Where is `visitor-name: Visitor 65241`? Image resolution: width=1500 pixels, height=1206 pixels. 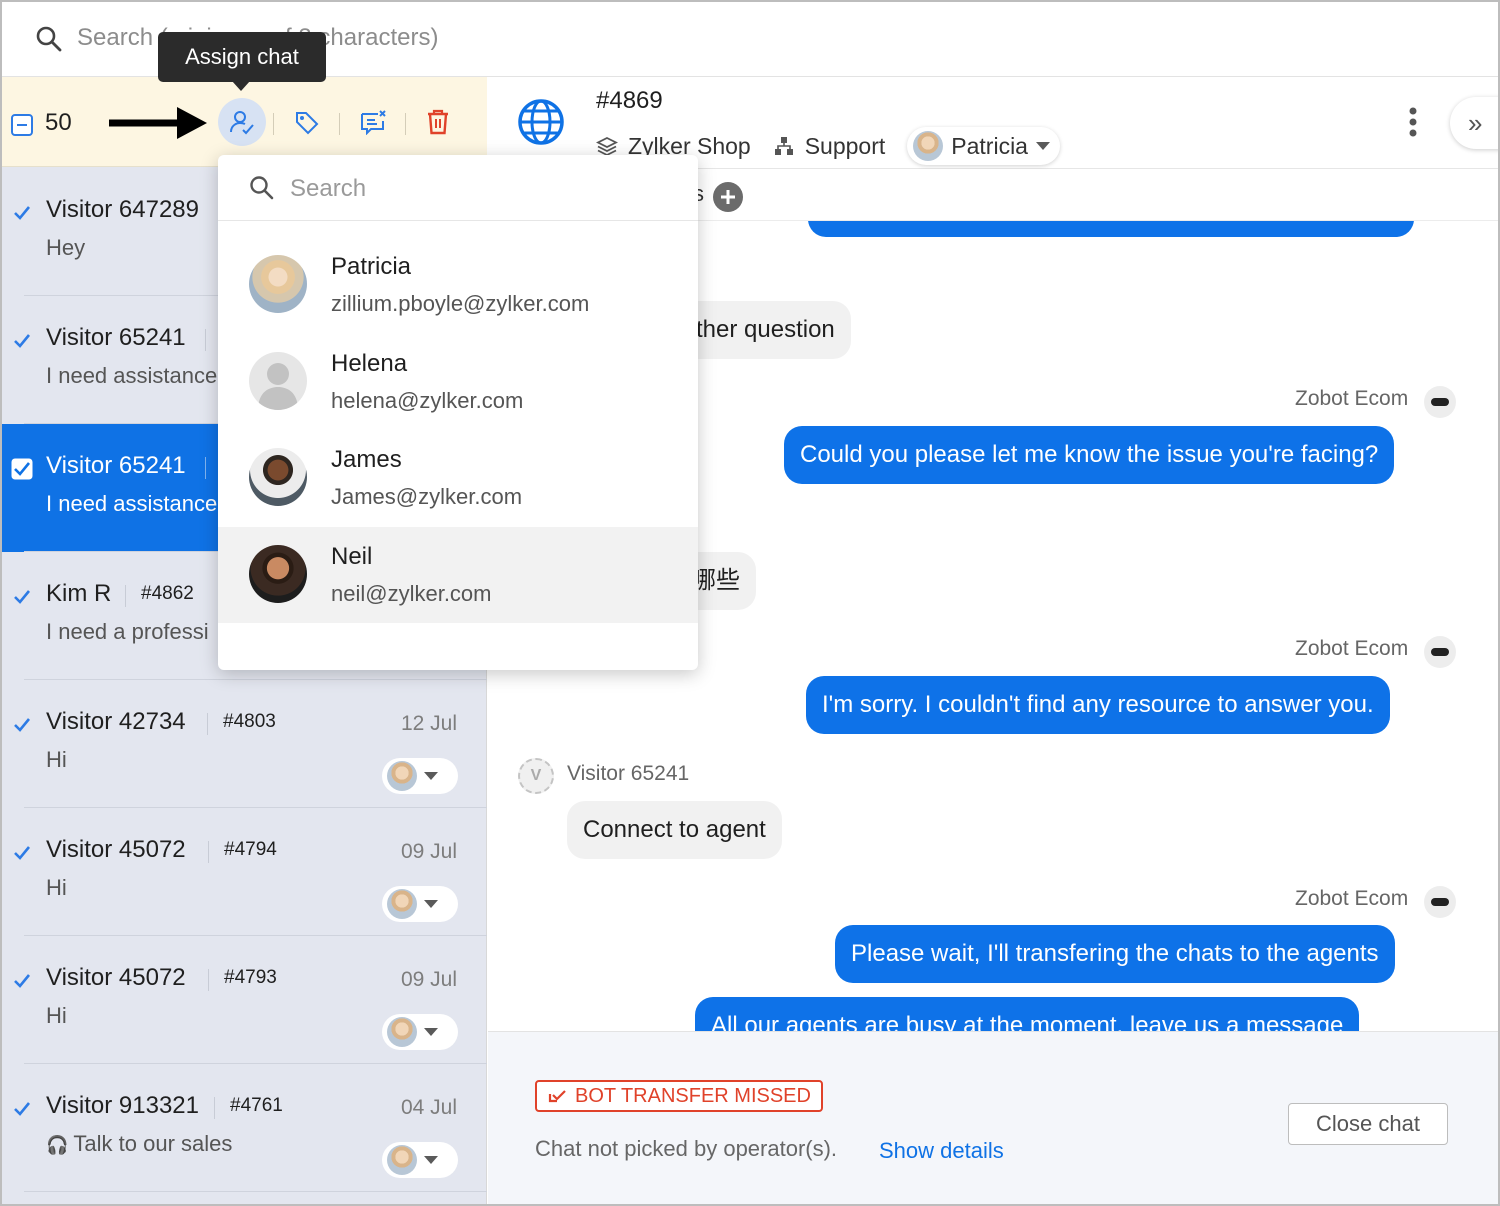
visitor-name: Visitor 65241 is located at coordinates (116, 337).